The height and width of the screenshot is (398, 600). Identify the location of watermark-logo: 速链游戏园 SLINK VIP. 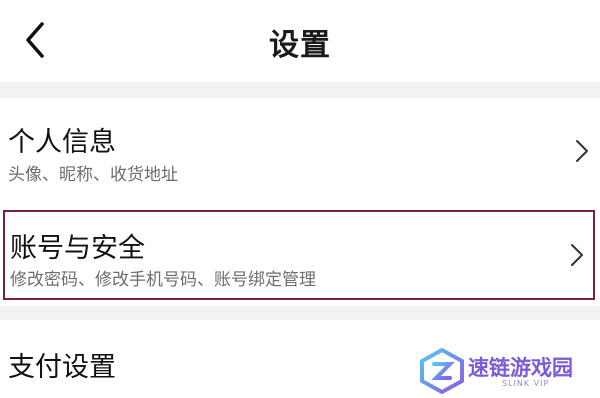
(510, 372).